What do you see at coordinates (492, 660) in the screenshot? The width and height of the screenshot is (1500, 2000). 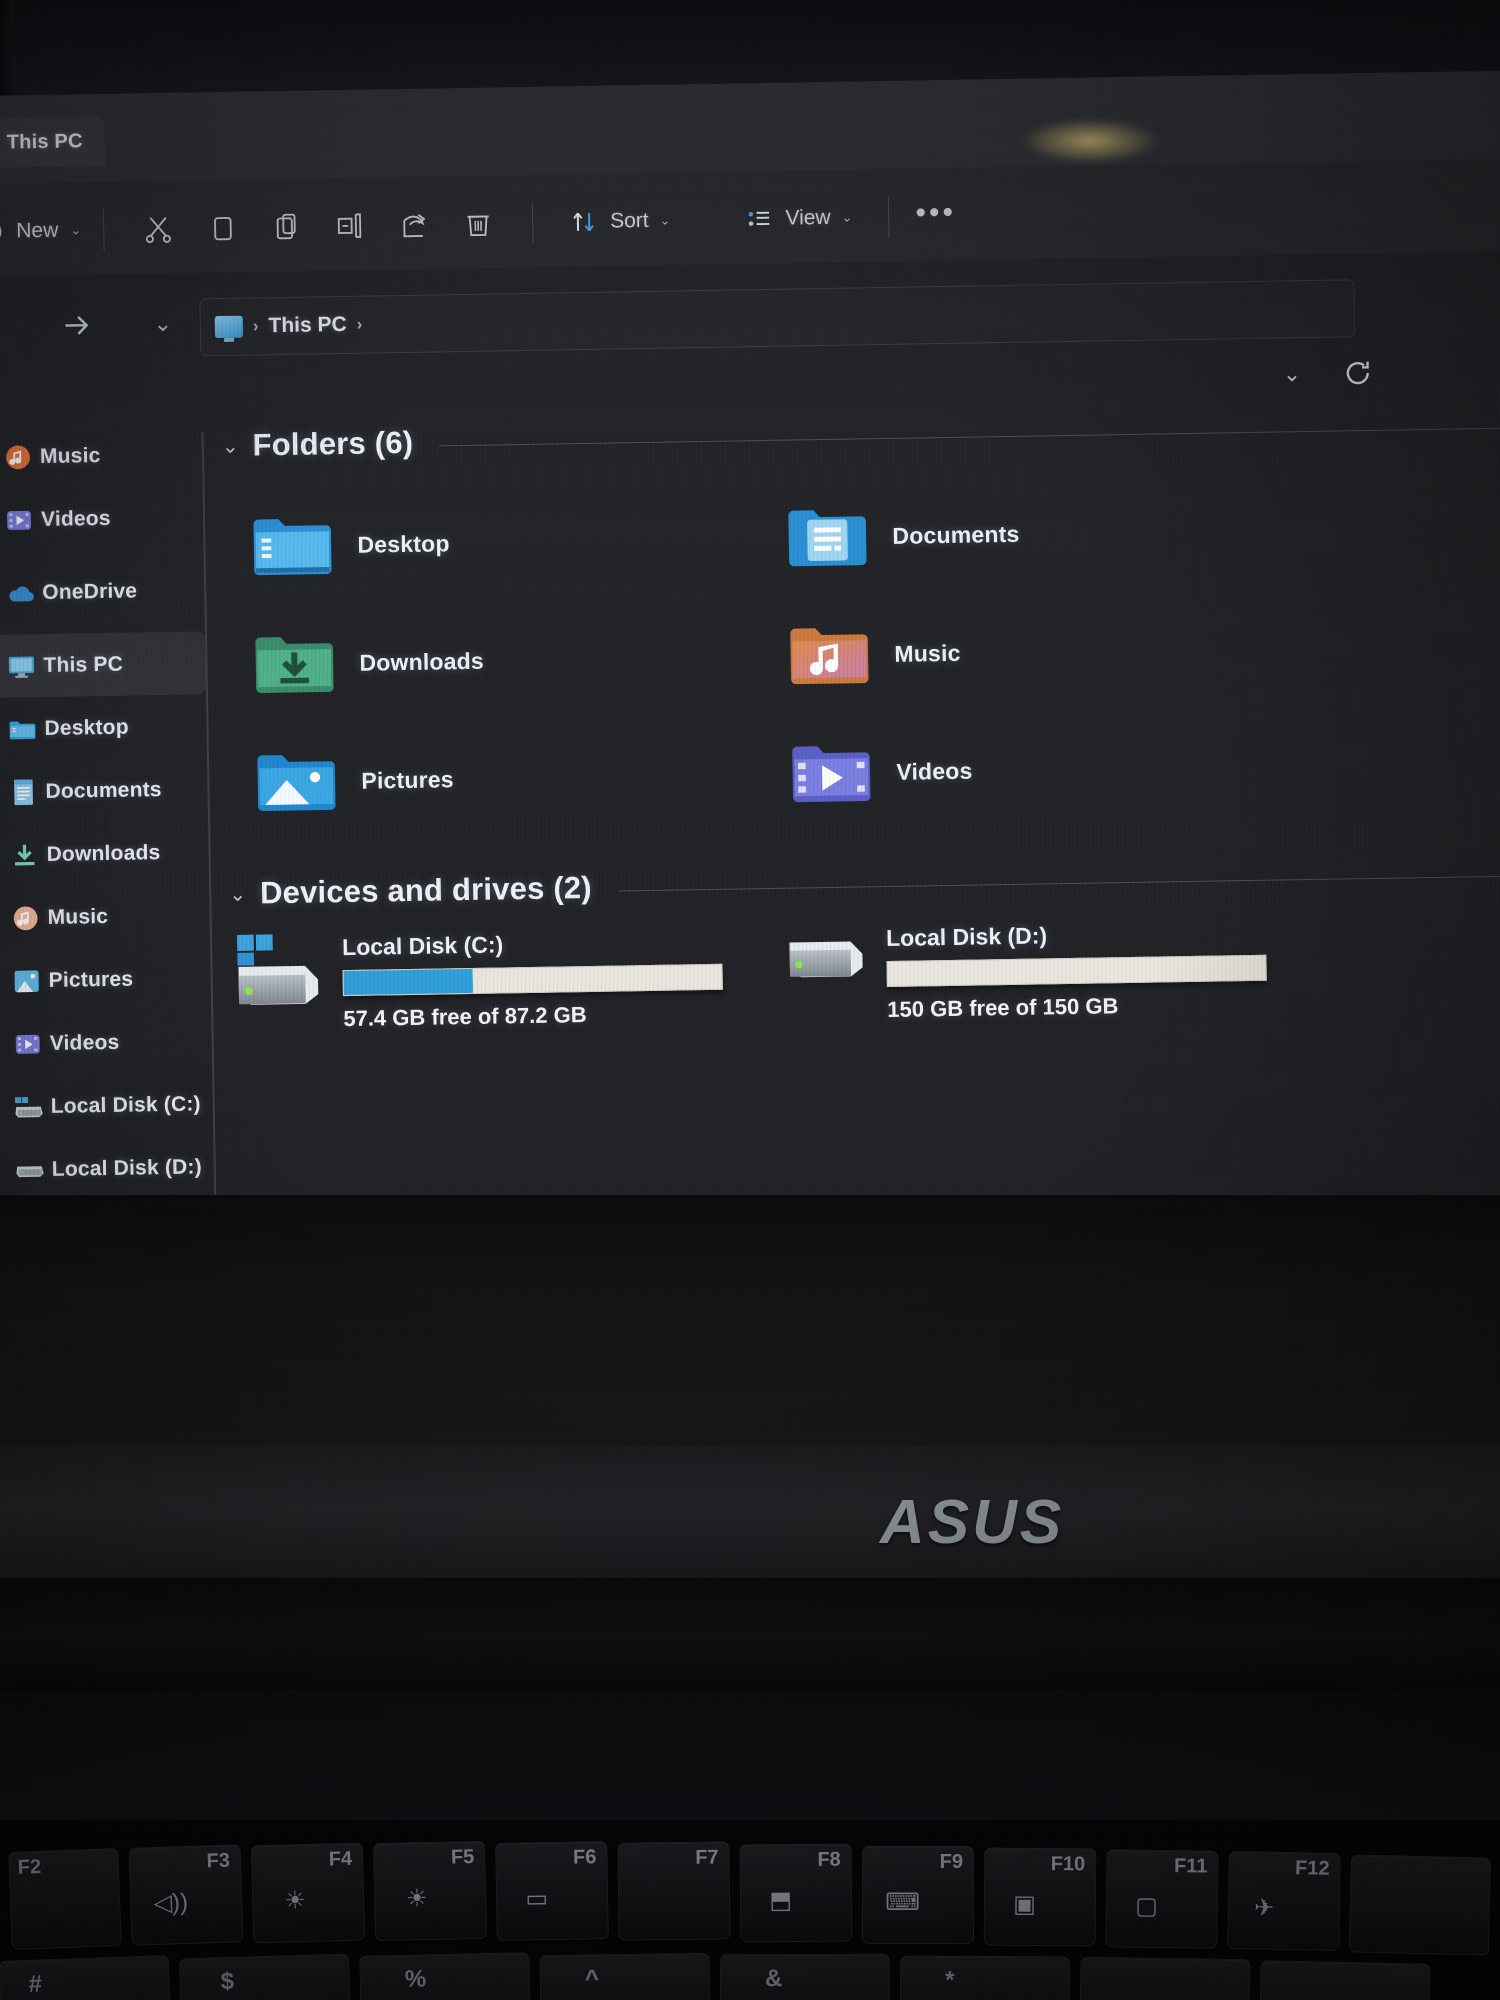 I see `folder-tile-downloads: Downloads` at bounding box center [492, 660].